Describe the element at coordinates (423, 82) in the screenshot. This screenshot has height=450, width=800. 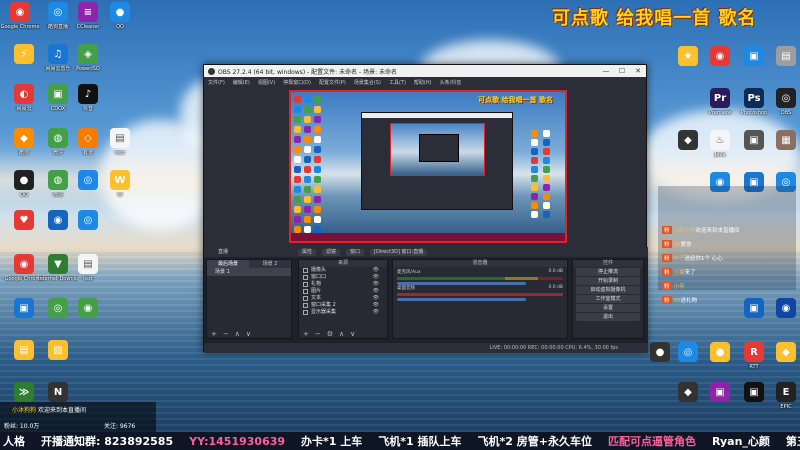
I see `menu-item: 帮助(H)` at that location.